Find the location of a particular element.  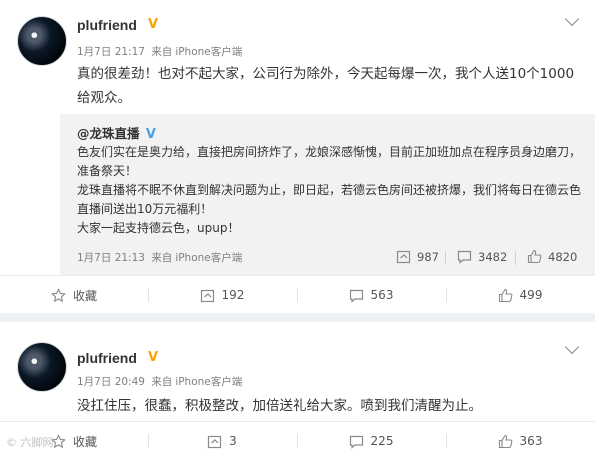

action-bar: 收藏 3 225 363 is located at coordinates (297, 440).